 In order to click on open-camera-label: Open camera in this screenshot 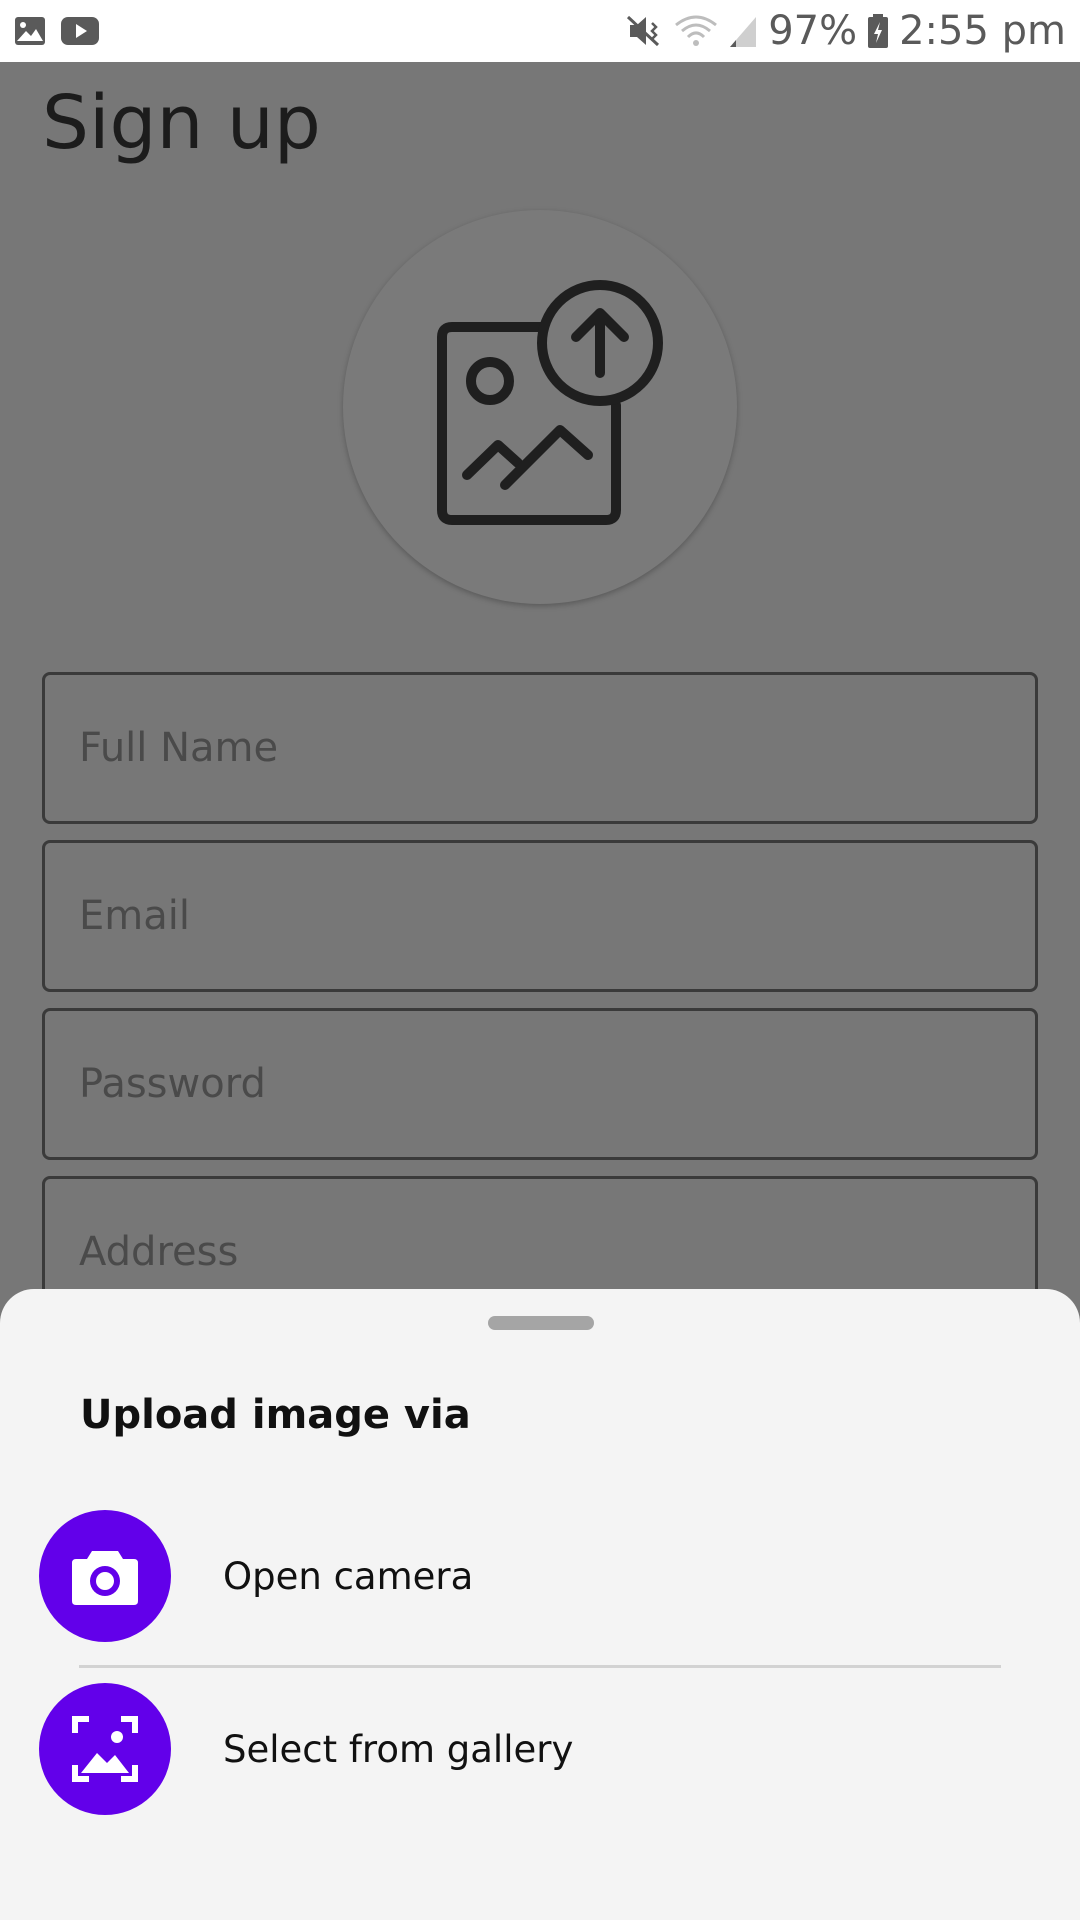, I will do `click(348, 1576)`.